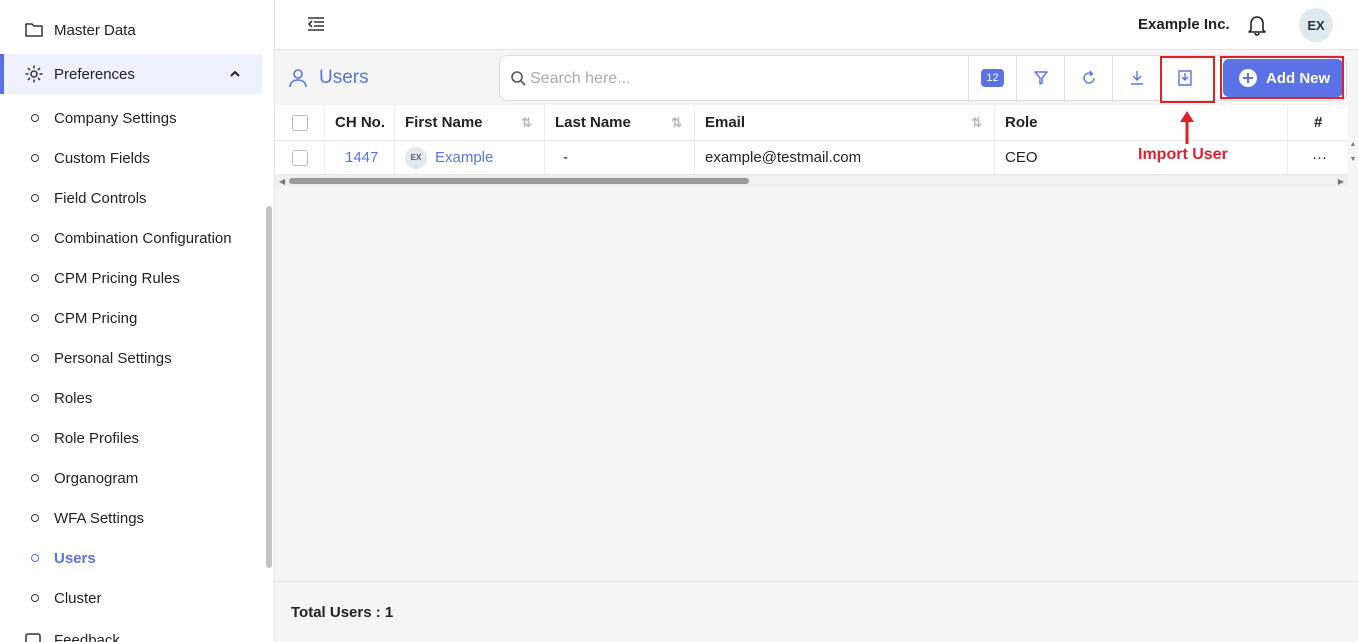 Image resolution: width=1358 pixels, height=642 pixels. What do you see at coordinates (316, 24) in the screenshot?
I see `menu-collapse-icon` at bounding box center [316, 24].